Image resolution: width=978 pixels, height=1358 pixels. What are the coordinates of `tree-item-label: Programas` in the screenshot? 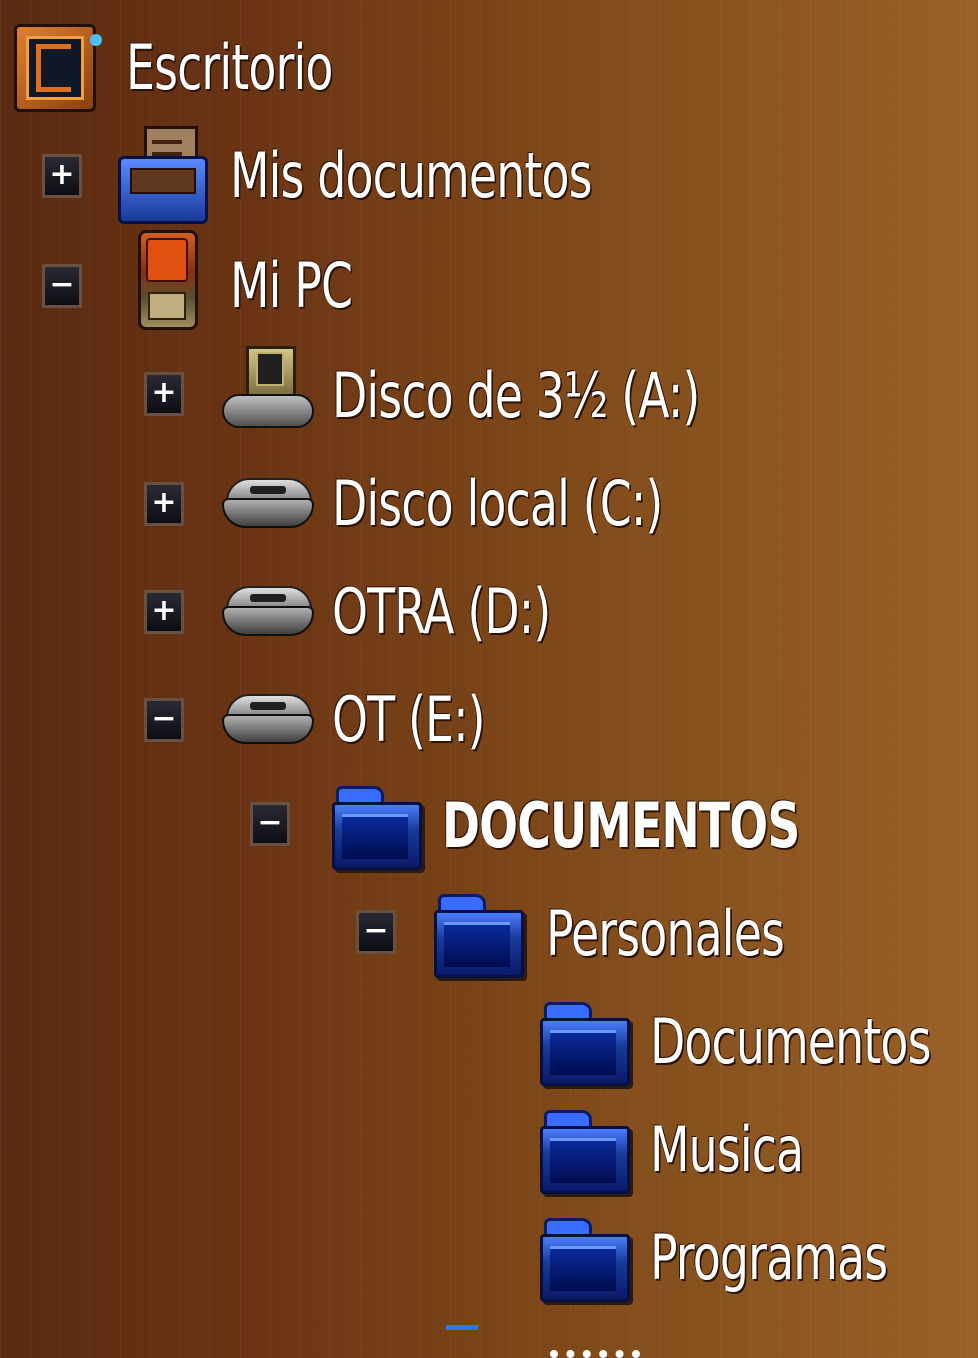 It's located at (769, 1257).